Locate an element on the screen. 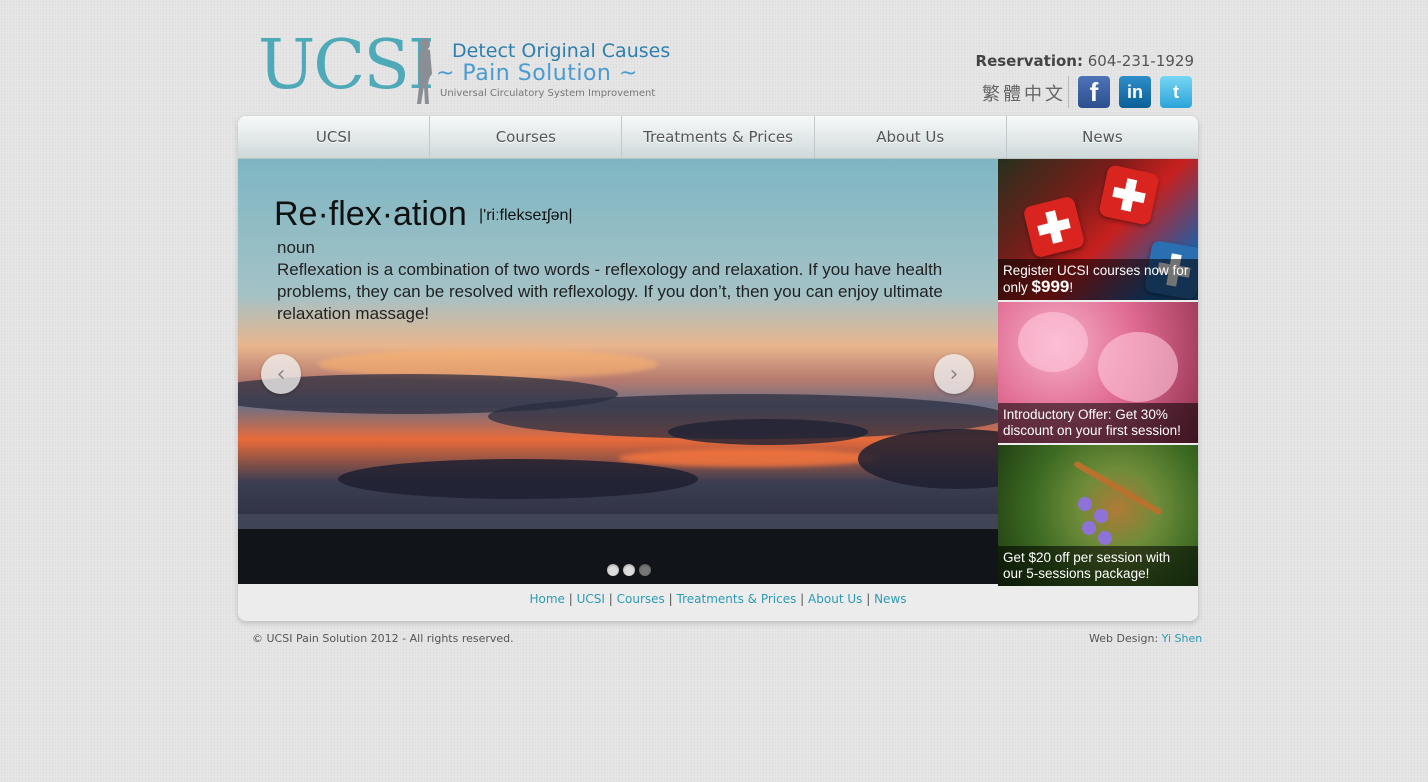 Image resolution: width=1428 pixels, height=782 pixels. credit-designer-link: Yi Shen is located at coordinates (1182, 638).